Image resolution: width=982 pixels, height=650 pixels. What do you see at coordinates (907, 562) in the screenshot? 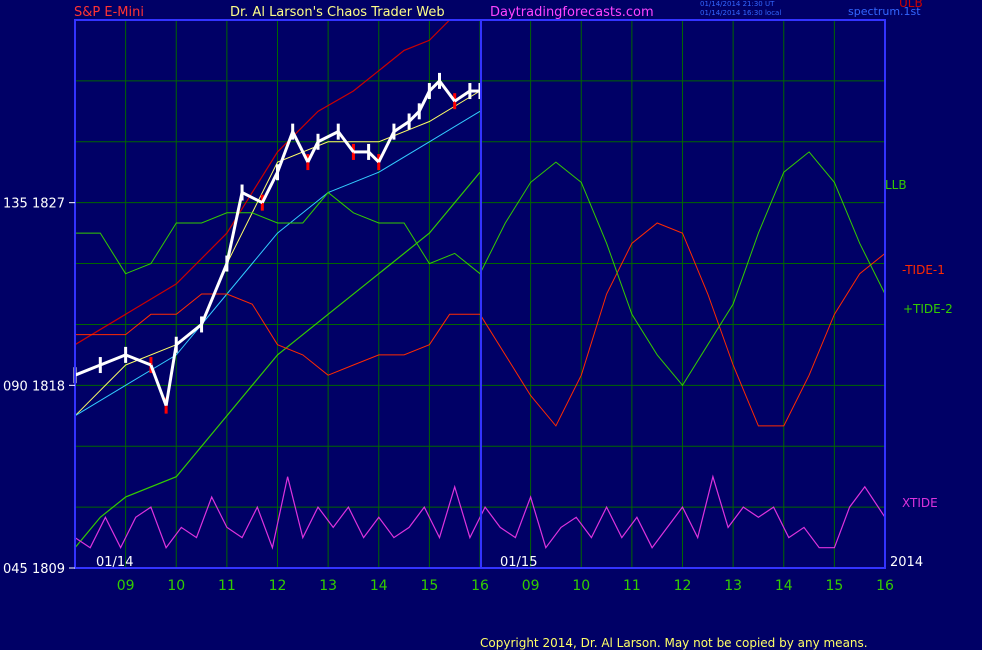
I see `year-label: 2014` at bounding box center [907, 562].